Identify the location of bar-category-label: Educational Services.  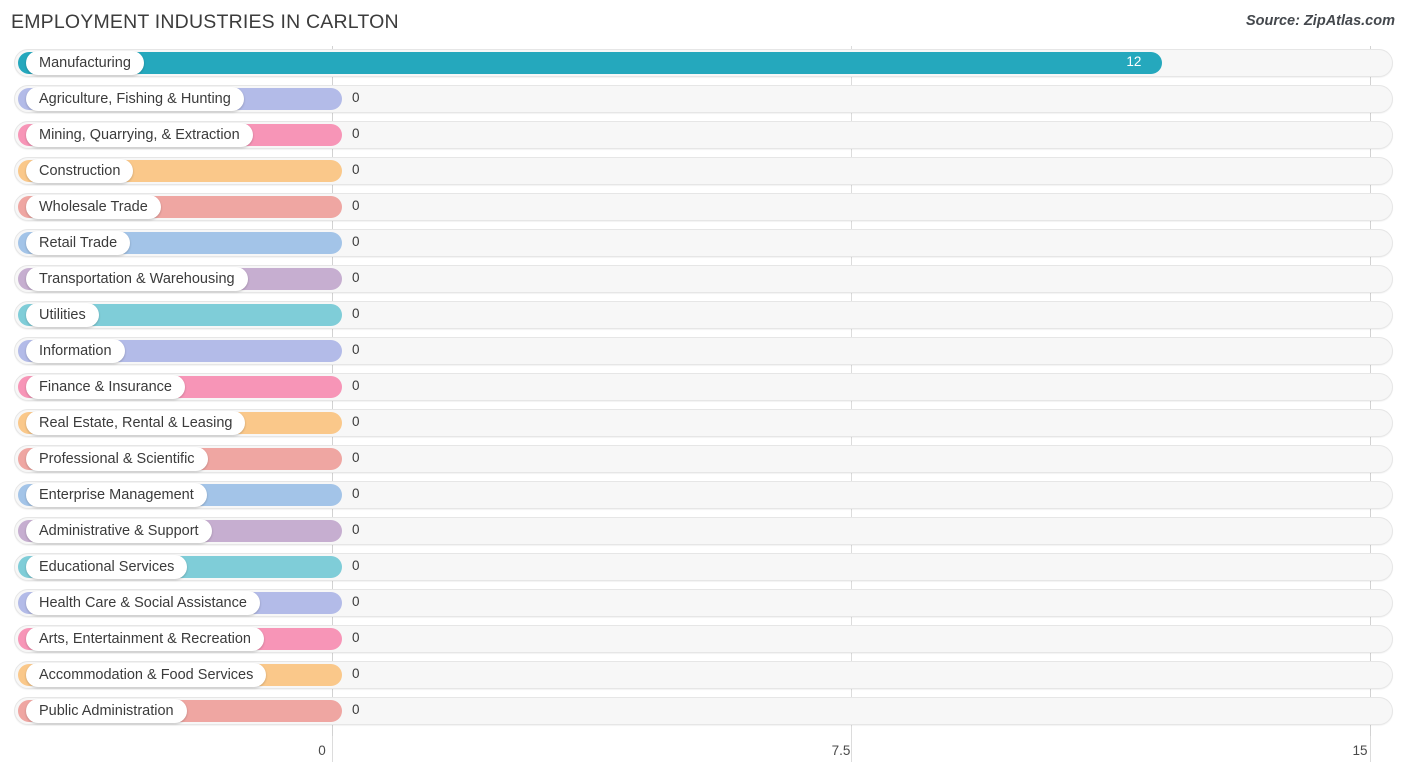
(107, 567).